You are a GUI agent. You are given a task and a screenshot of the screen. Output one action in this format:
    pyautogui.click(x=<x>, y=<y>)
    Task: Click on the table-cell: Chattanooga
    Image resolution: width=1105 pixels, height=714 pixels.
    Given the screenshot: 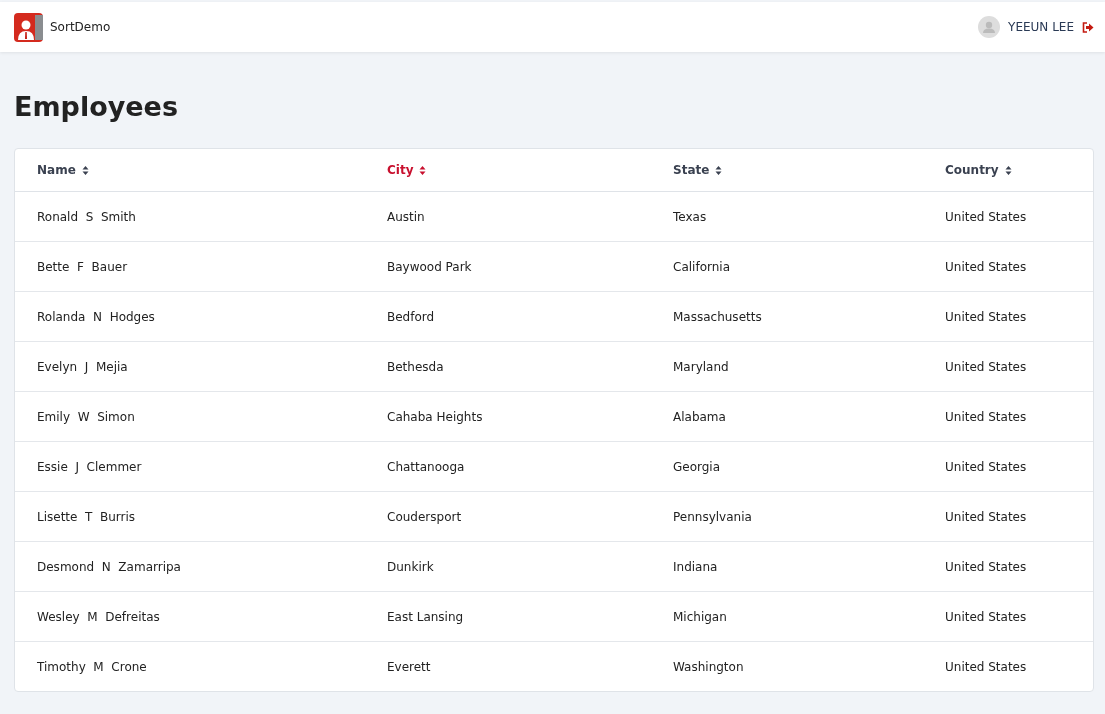 What is the action you would take?
    pyautogui.click(x=508, y=466)
    